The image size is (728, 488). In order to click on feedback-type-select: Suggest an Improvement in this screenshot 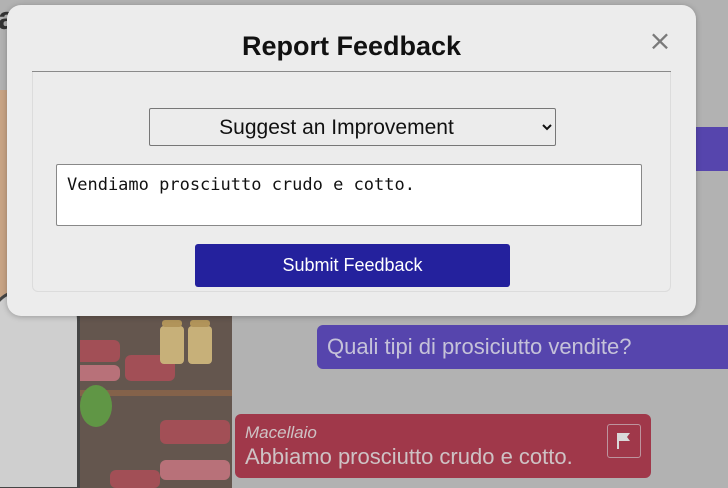, I will do `click(352, 127)`.